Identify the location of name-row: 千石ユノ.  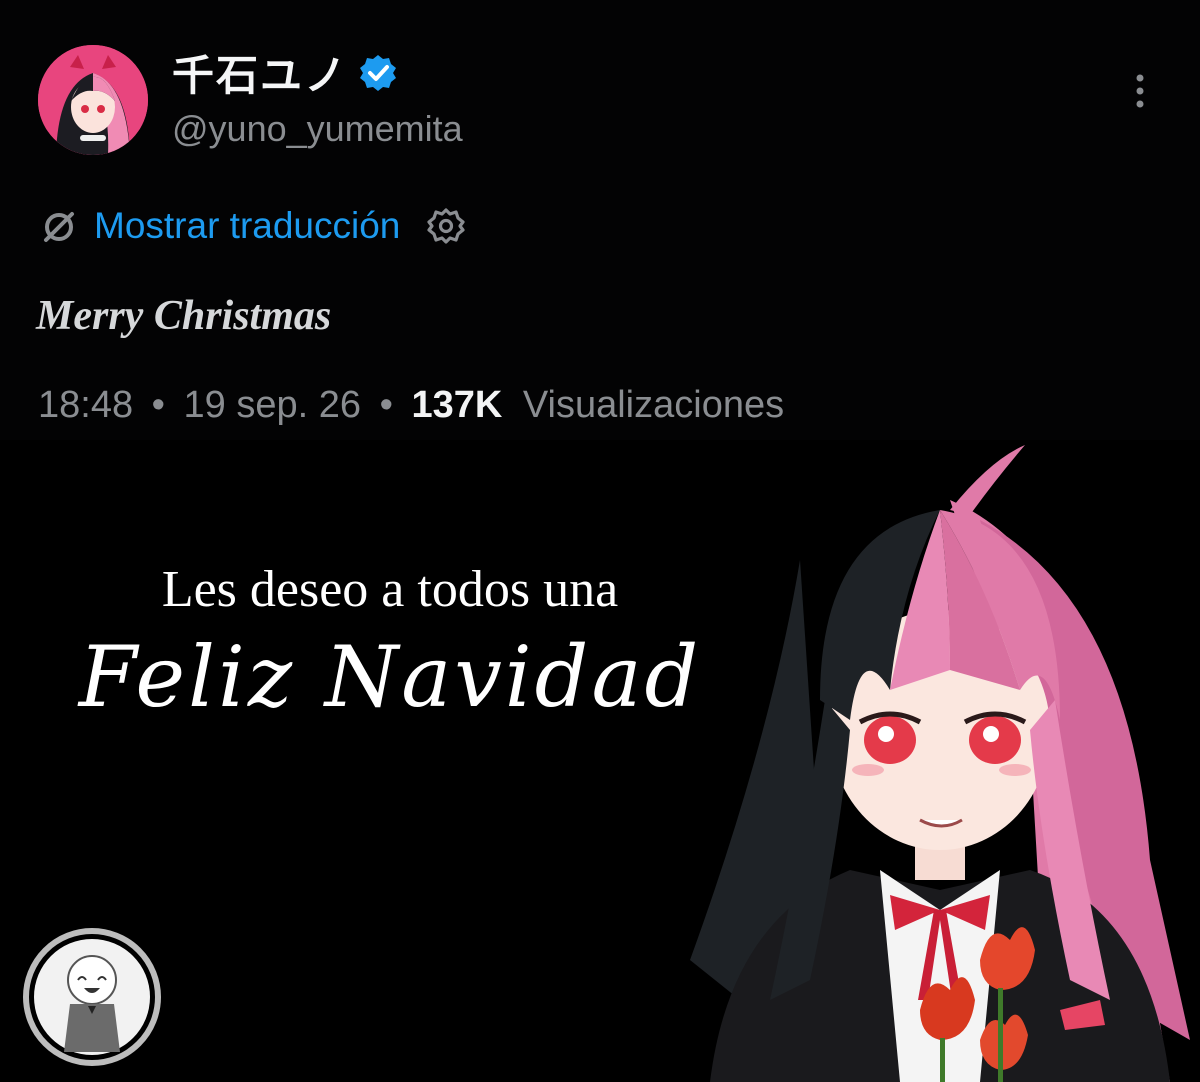
(285, 72).